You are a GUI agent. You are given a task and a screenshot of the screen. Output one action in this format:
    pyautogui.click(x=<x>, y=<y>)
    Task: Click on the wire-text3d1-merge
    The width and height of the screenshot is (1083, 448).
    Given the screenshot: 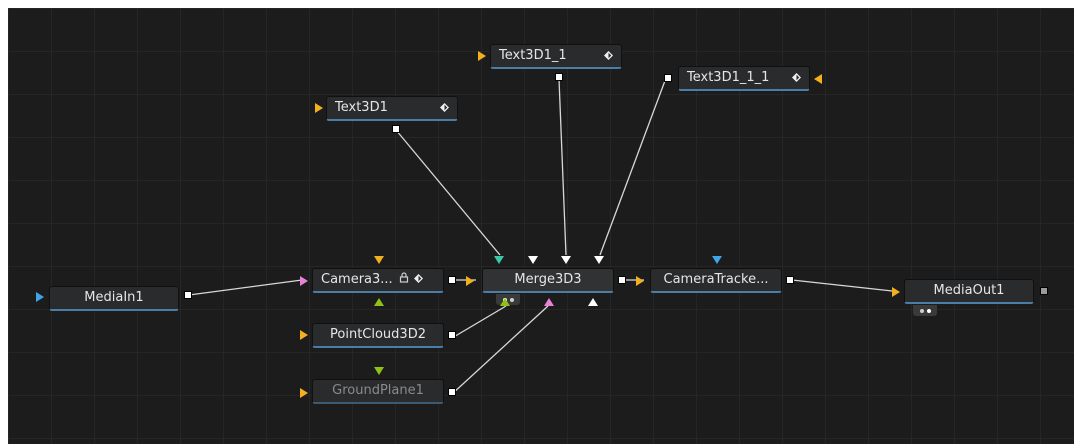 What is the action you would take?
    pyautogui.click(x=448, y=192)
    